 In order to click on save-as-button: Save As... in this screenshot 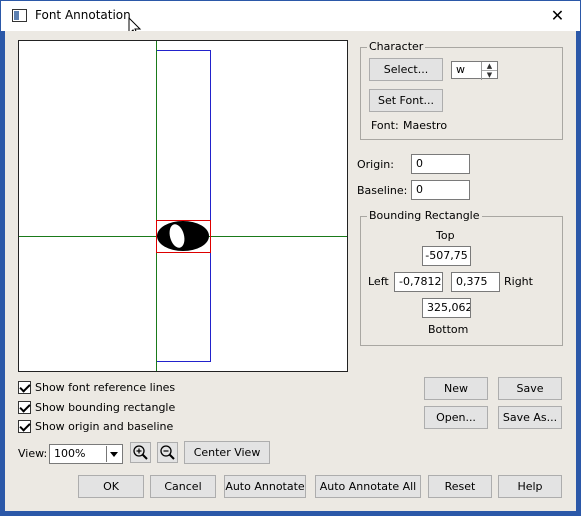, I will do `click(530, 417)`.